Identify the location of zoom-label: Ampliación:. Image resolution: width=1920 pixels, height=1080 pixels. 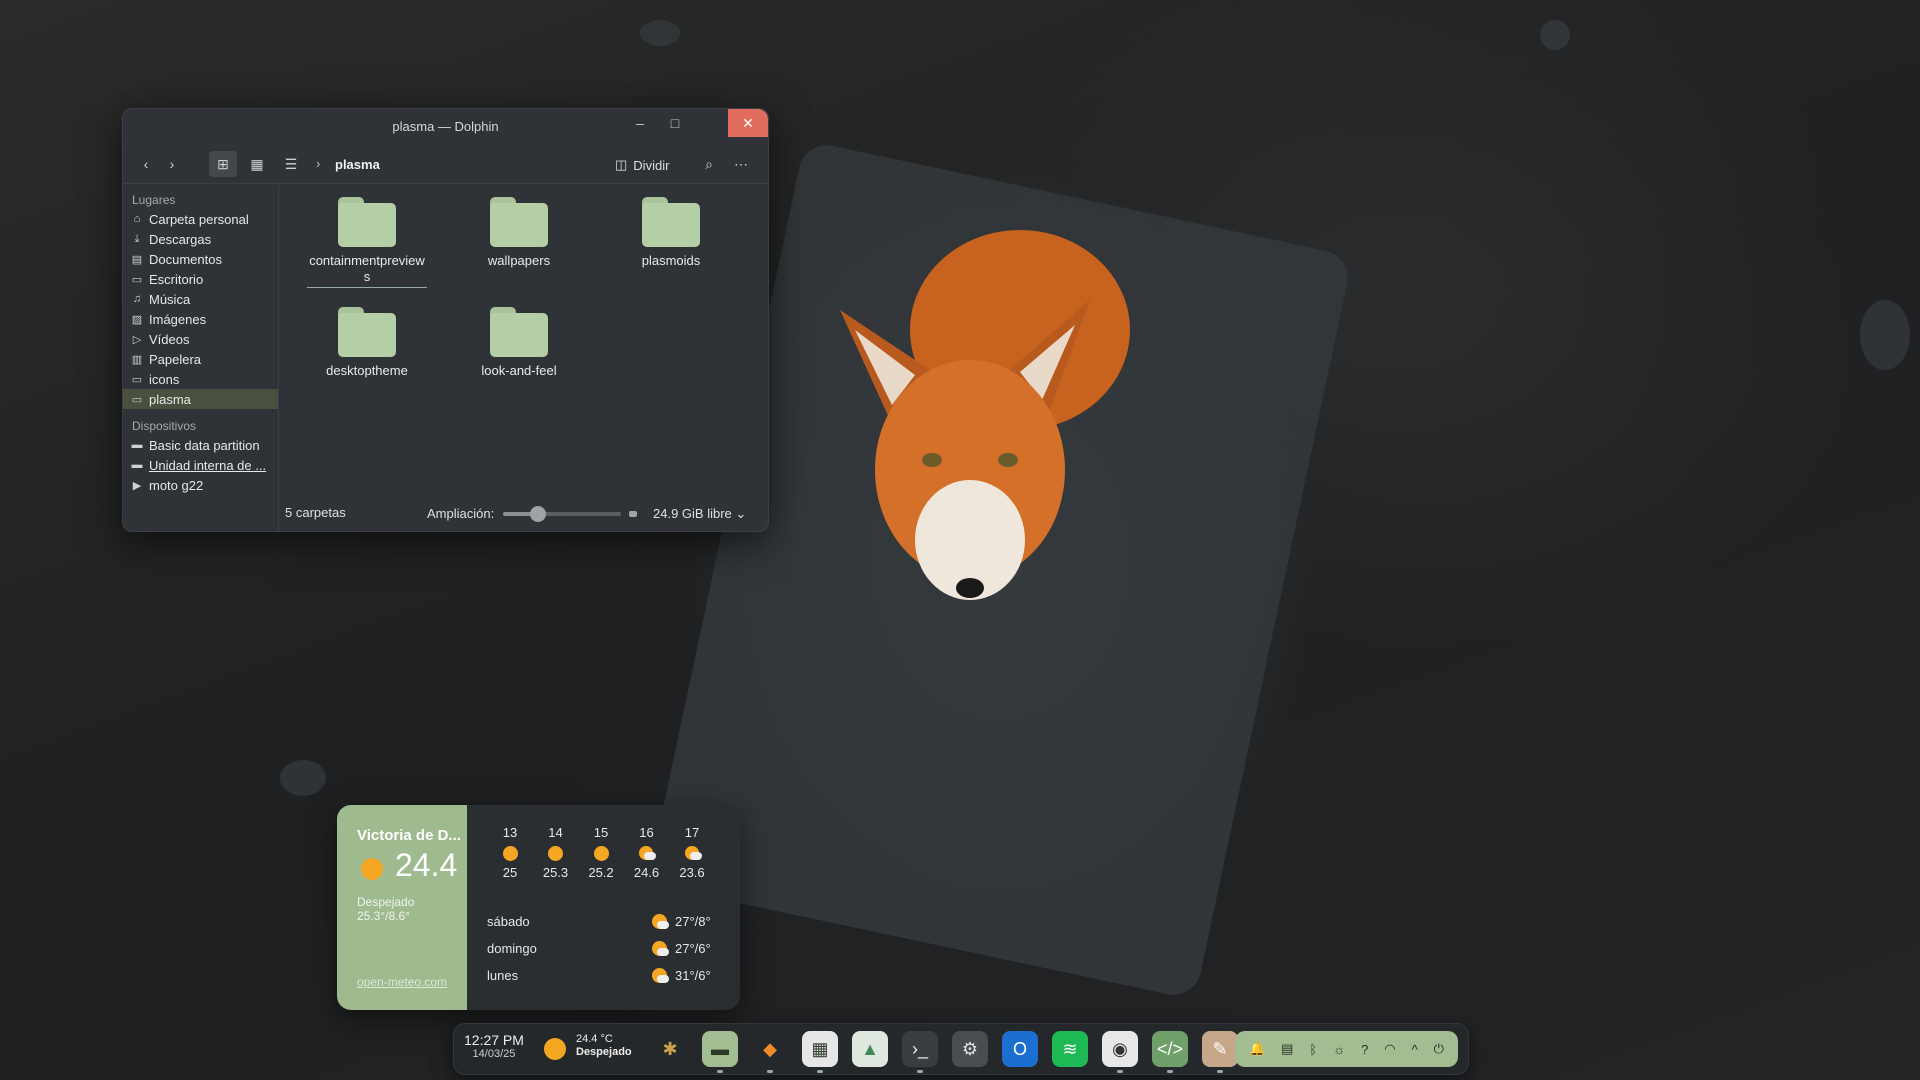
(461, 513).